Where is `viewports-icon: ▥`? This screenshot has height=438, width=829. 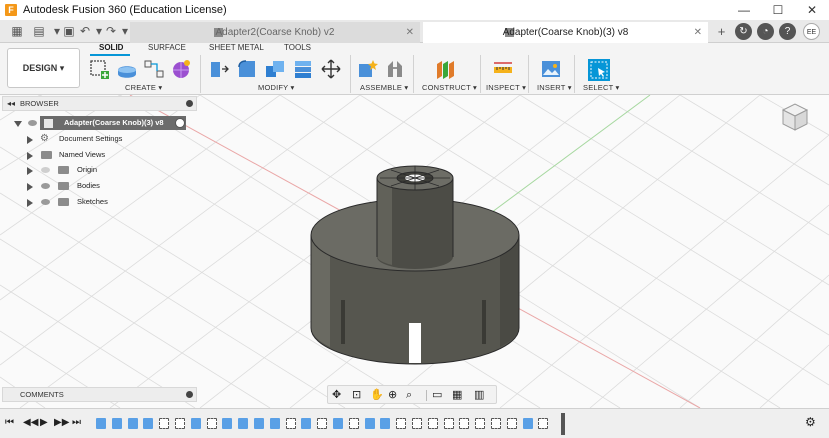
viewports-icon: ▥ is located at coordinates (480, 395).